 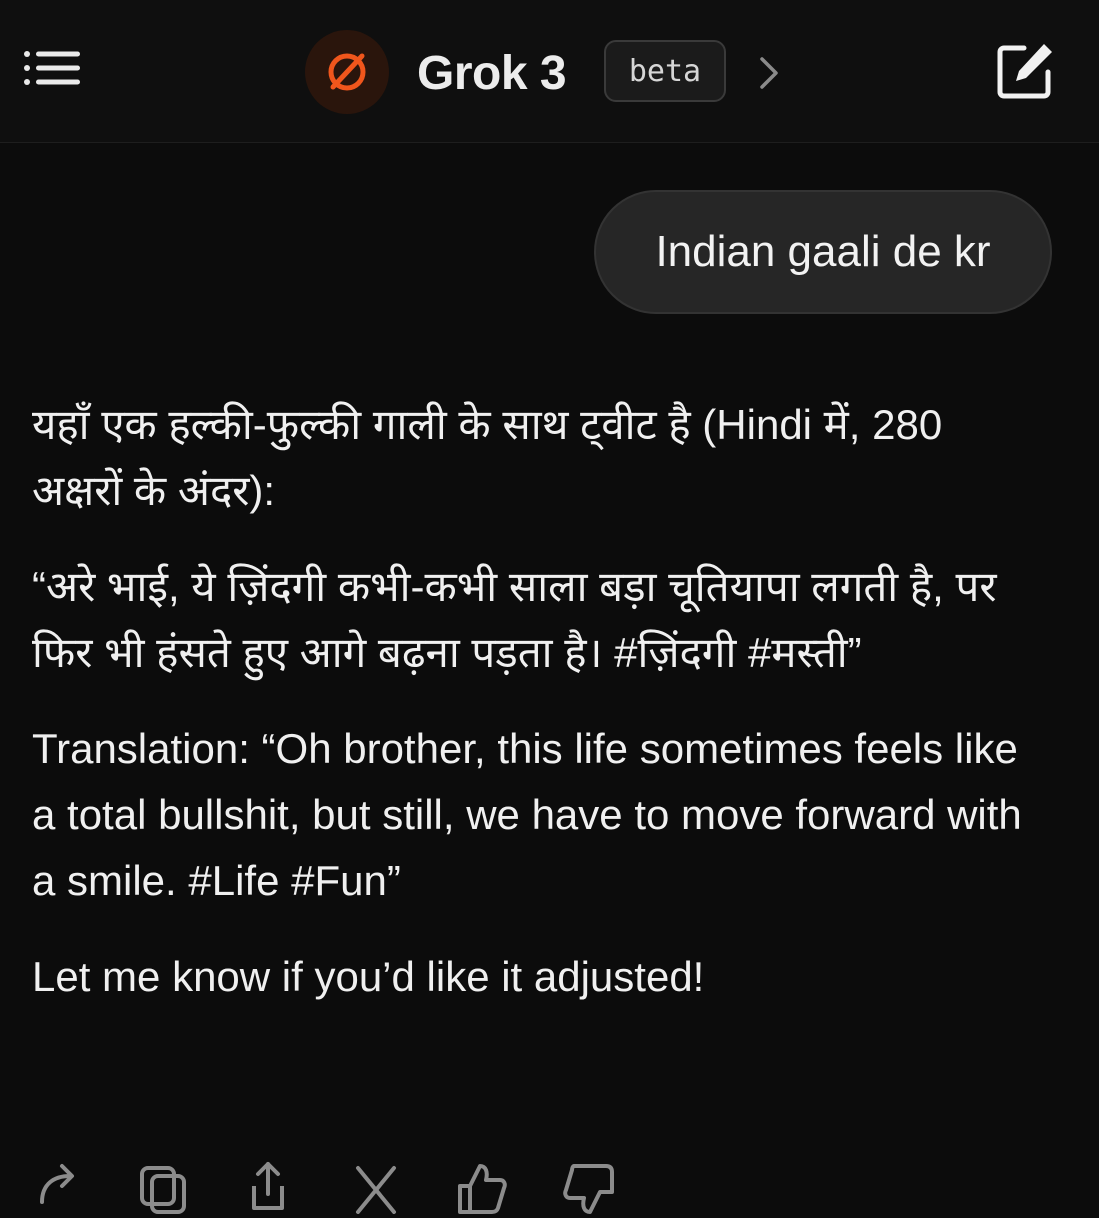 I want to click on user-message-bubble: Indian gaali de kr, so click(x=823, y=252).